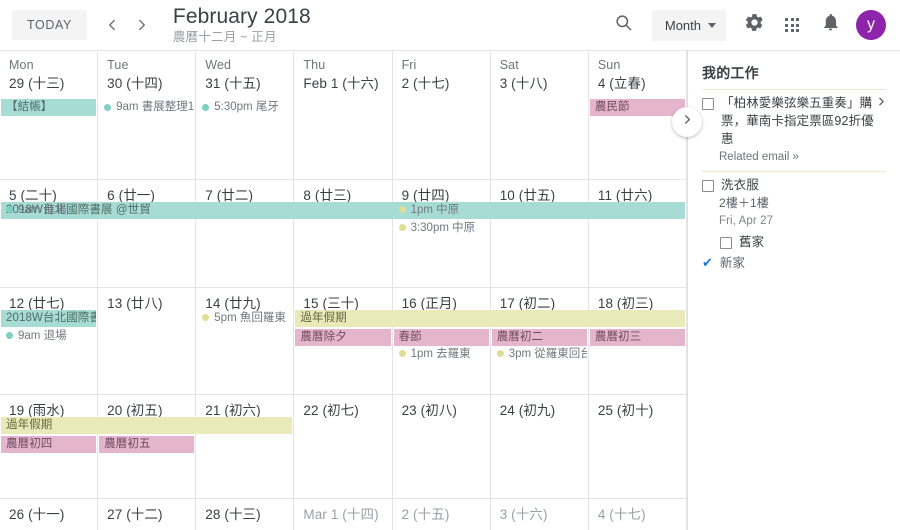  Describe the element at coordinates (343, 337) in the screenshot. I see `all-day-event-chip: 農曆除夕` at that location.